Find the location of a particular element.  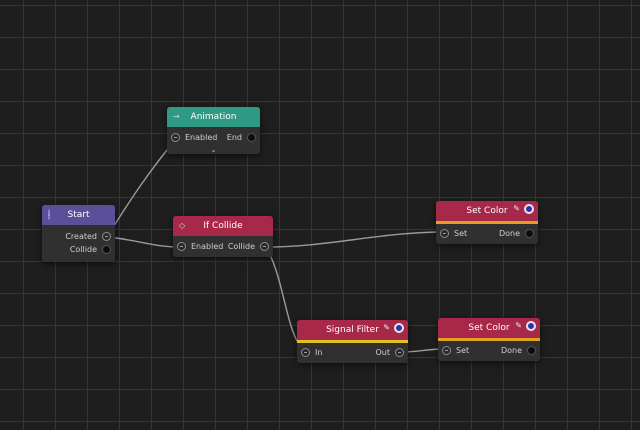

node-set-color-1-title: Set Color is located at coordinates (487, 211).